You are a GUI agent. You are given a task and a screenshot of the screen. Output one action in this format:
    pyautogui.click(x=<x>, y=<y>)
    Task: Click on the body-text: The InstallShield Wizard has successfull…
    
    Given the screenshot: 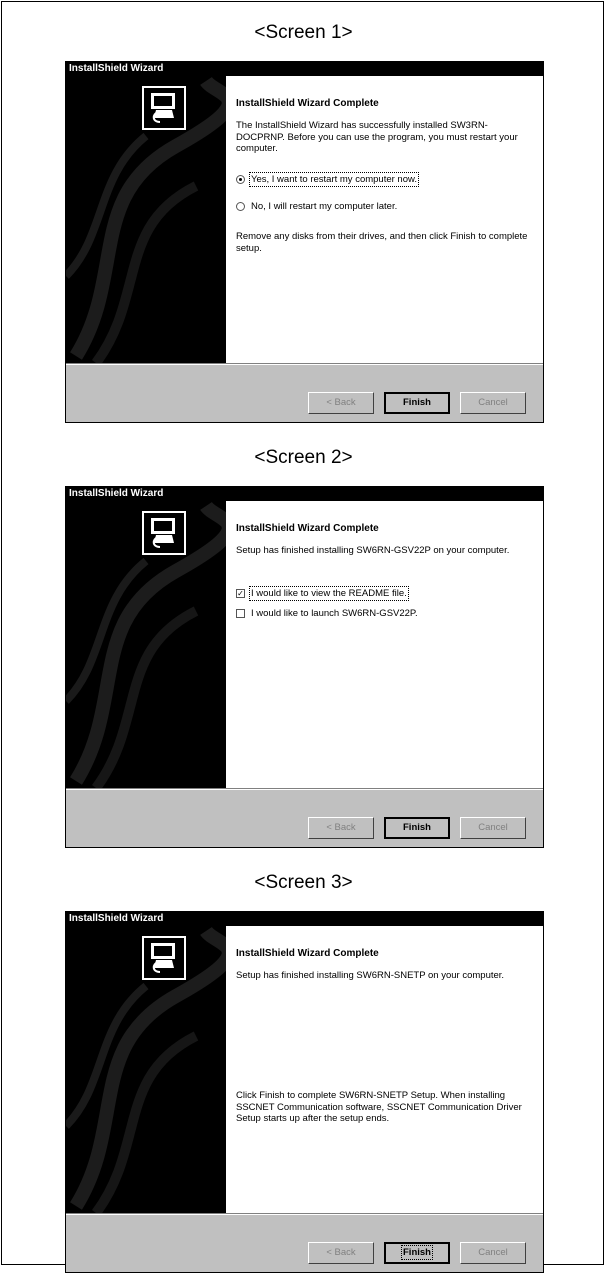 What is the action you would take?
    pyautogui.click(x=377, y=137)
    